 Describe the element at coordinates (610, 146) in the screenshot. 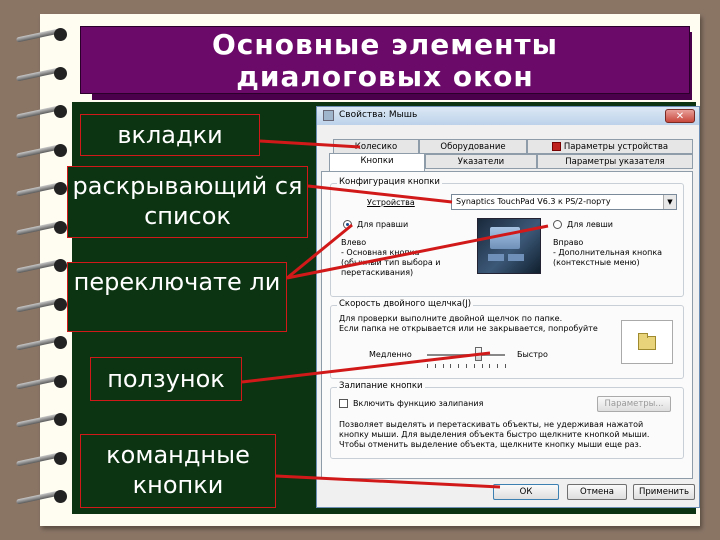

I see `tab-device-settings: Параметры устройства` at that location.